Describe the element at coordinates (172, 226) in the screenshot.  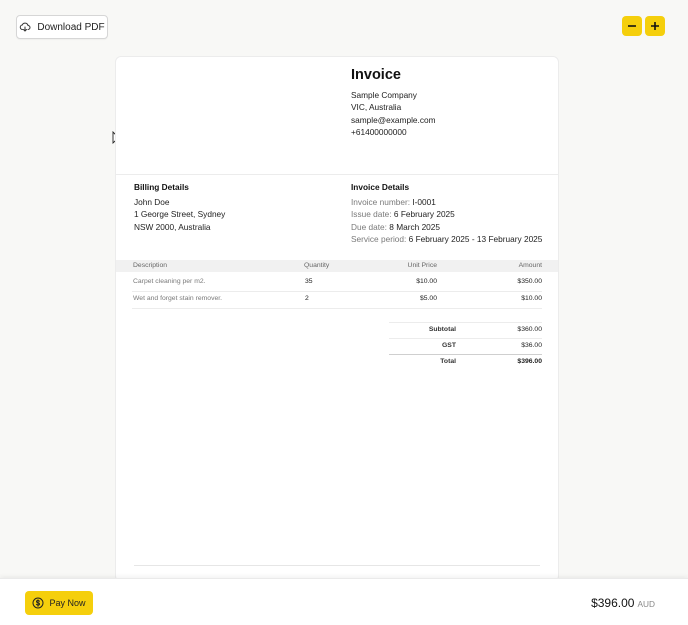
I see `billing-city: NSW 2000, Australia` at that location.